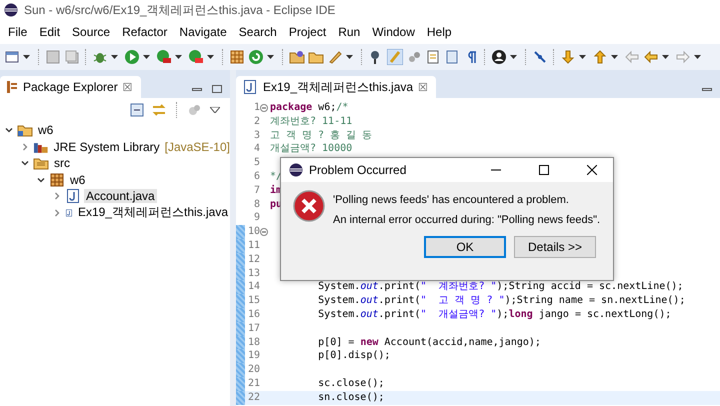 This screenshot has width=720, height=406. Describe the element at coordinates (500, 287) in the screenshot. I see `code-line: System.out.print(" 계좌번호? ");String accid = sc.nextLine();` at that location.